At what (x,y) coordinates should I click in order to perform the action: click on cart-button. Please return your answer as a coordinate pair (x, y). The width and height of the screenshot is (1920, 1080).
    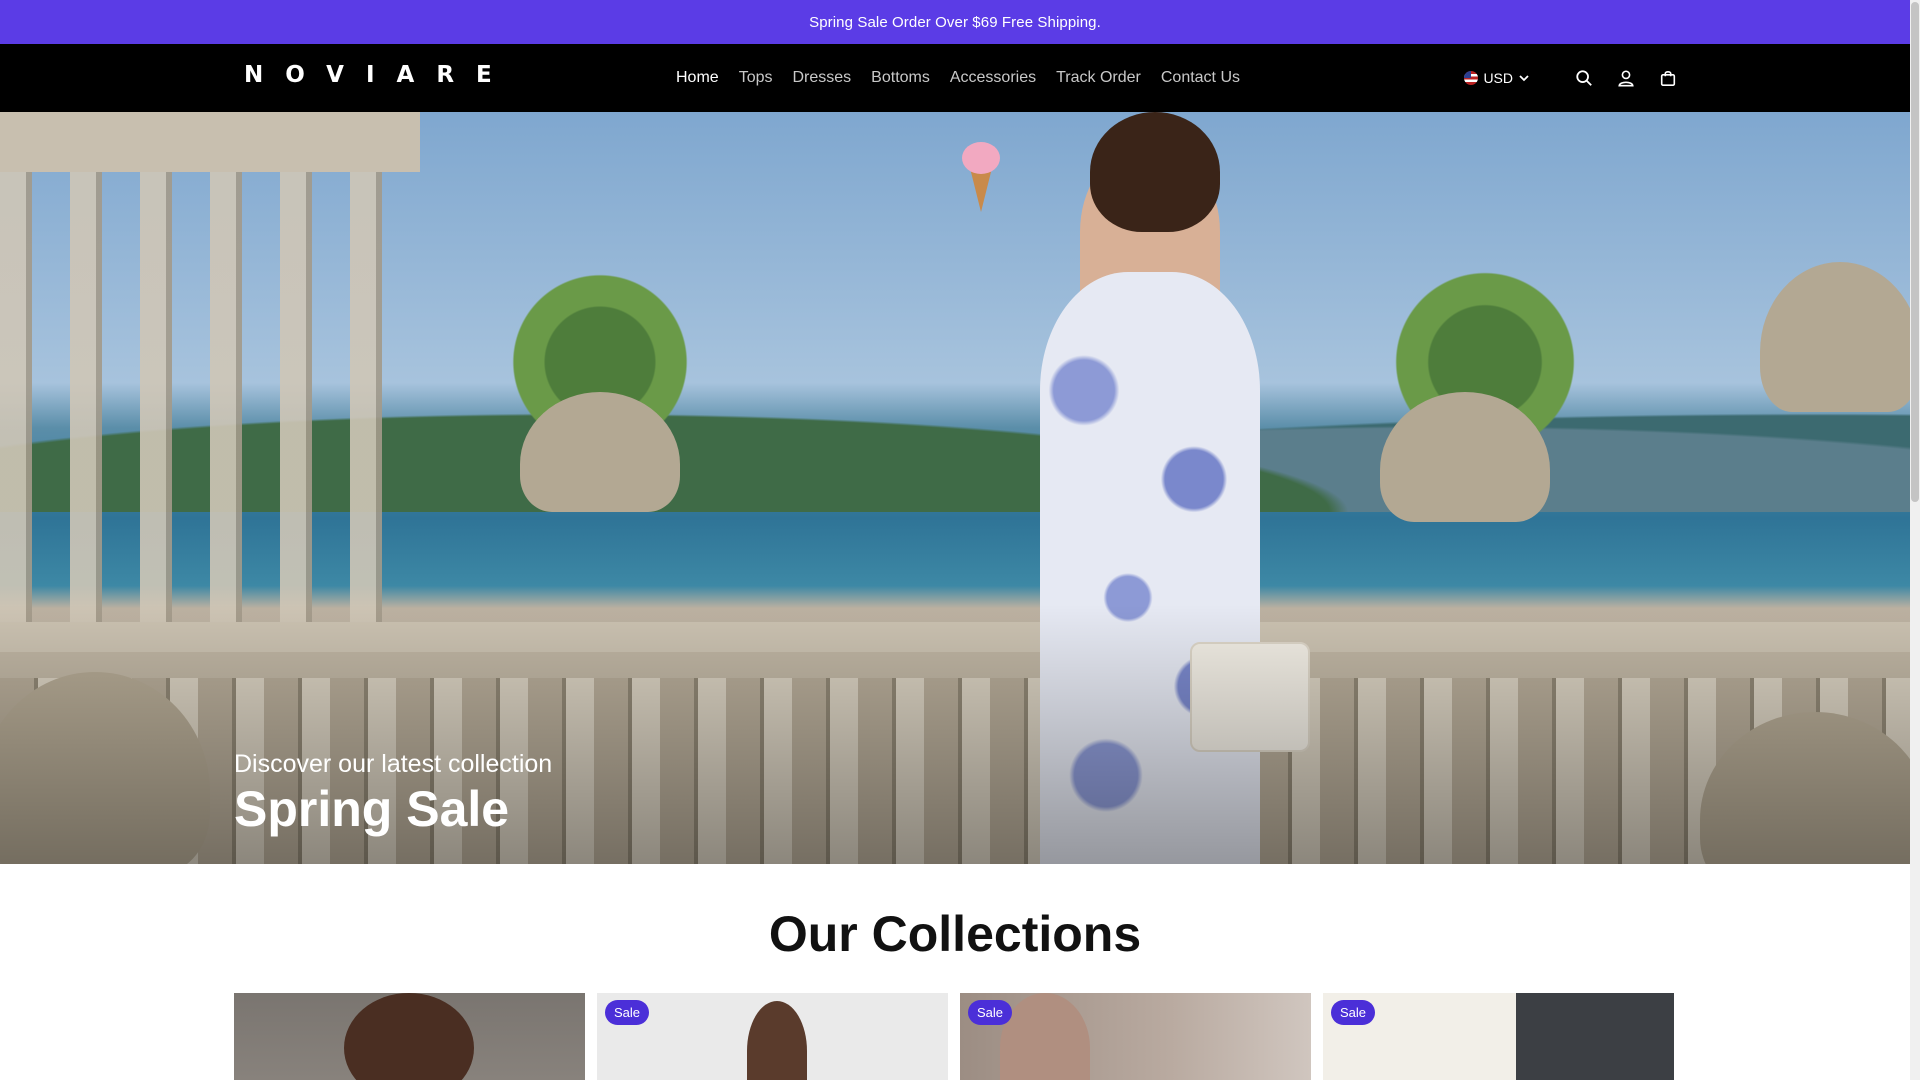
    Looking at the image, I should click on (1668, 78).